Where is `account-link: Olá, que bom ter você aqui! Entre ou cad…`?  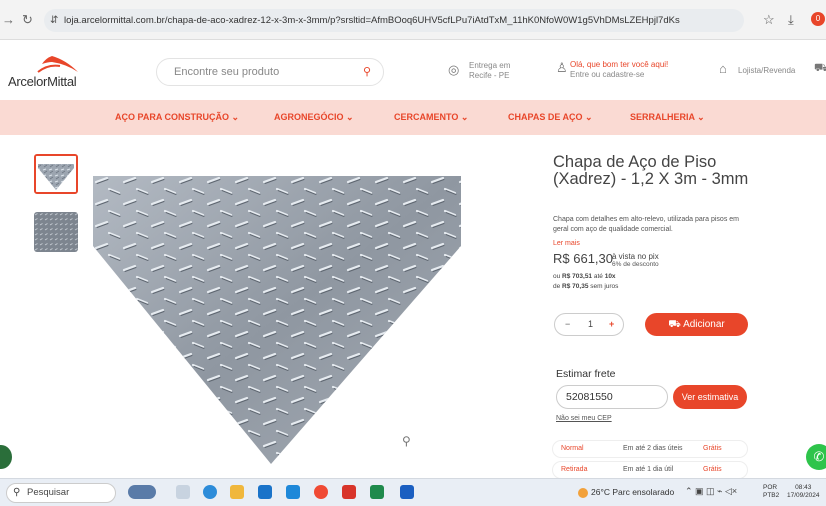 account-link: Olá, que bom ter você aqui! Entre ou cad… is located at coordinates (619, 70).